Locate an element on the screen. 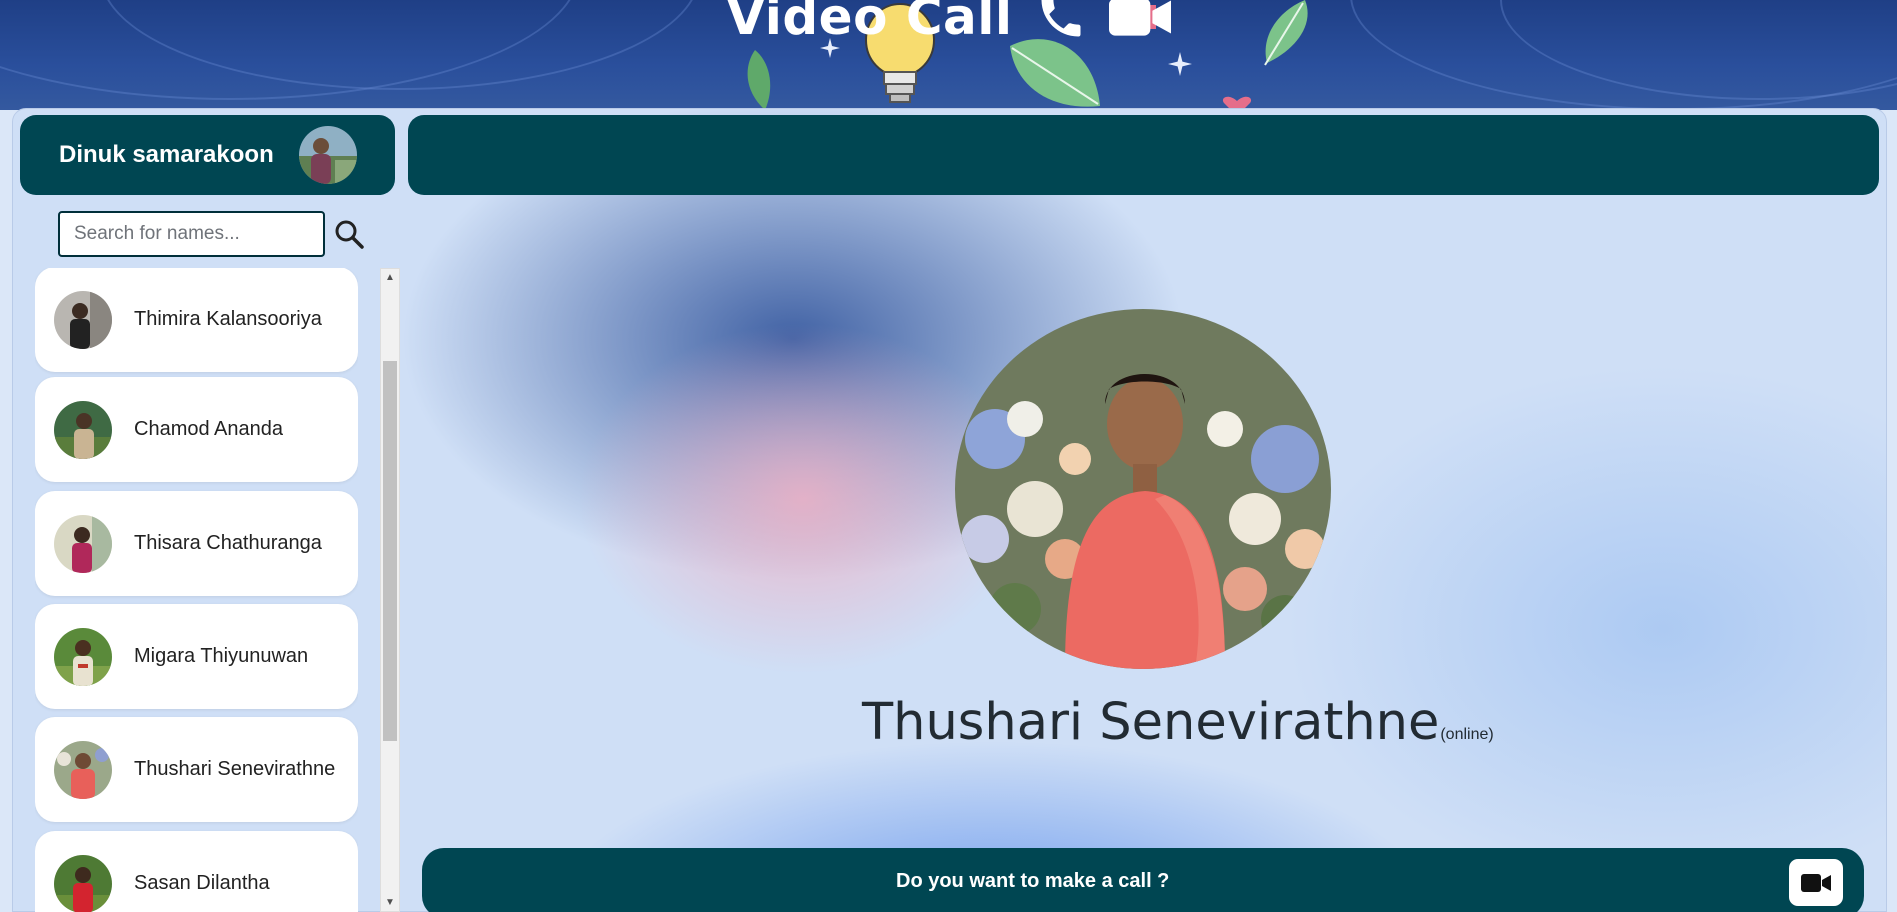 This screenshot has width=1897, height=912. contact-item: Chamod Ananda is located at coordinates (196, 429).